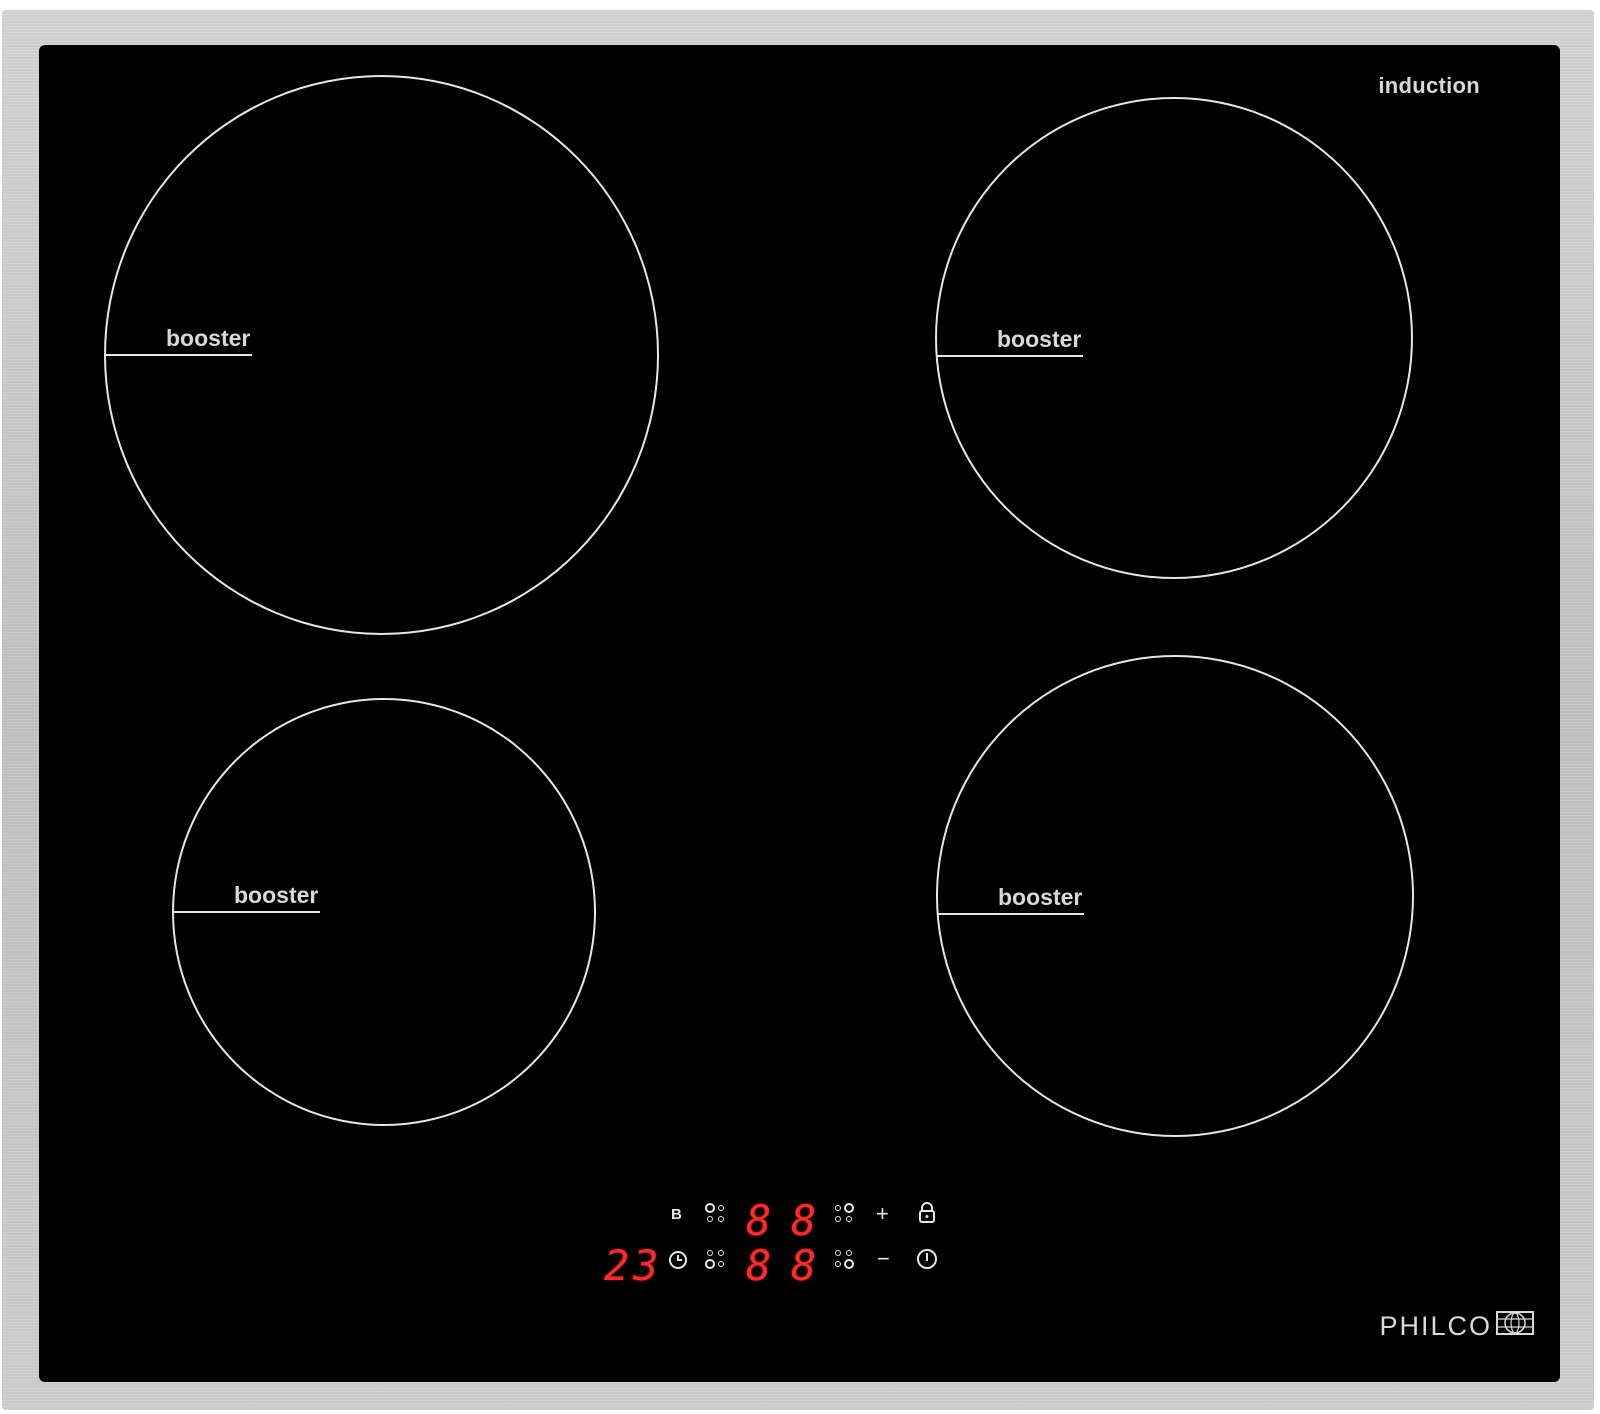  What do you see at coordinates (844, 1261) in the screenshot?
I see `zone-select-front-right-icon` at bounding box center [844, 1261].